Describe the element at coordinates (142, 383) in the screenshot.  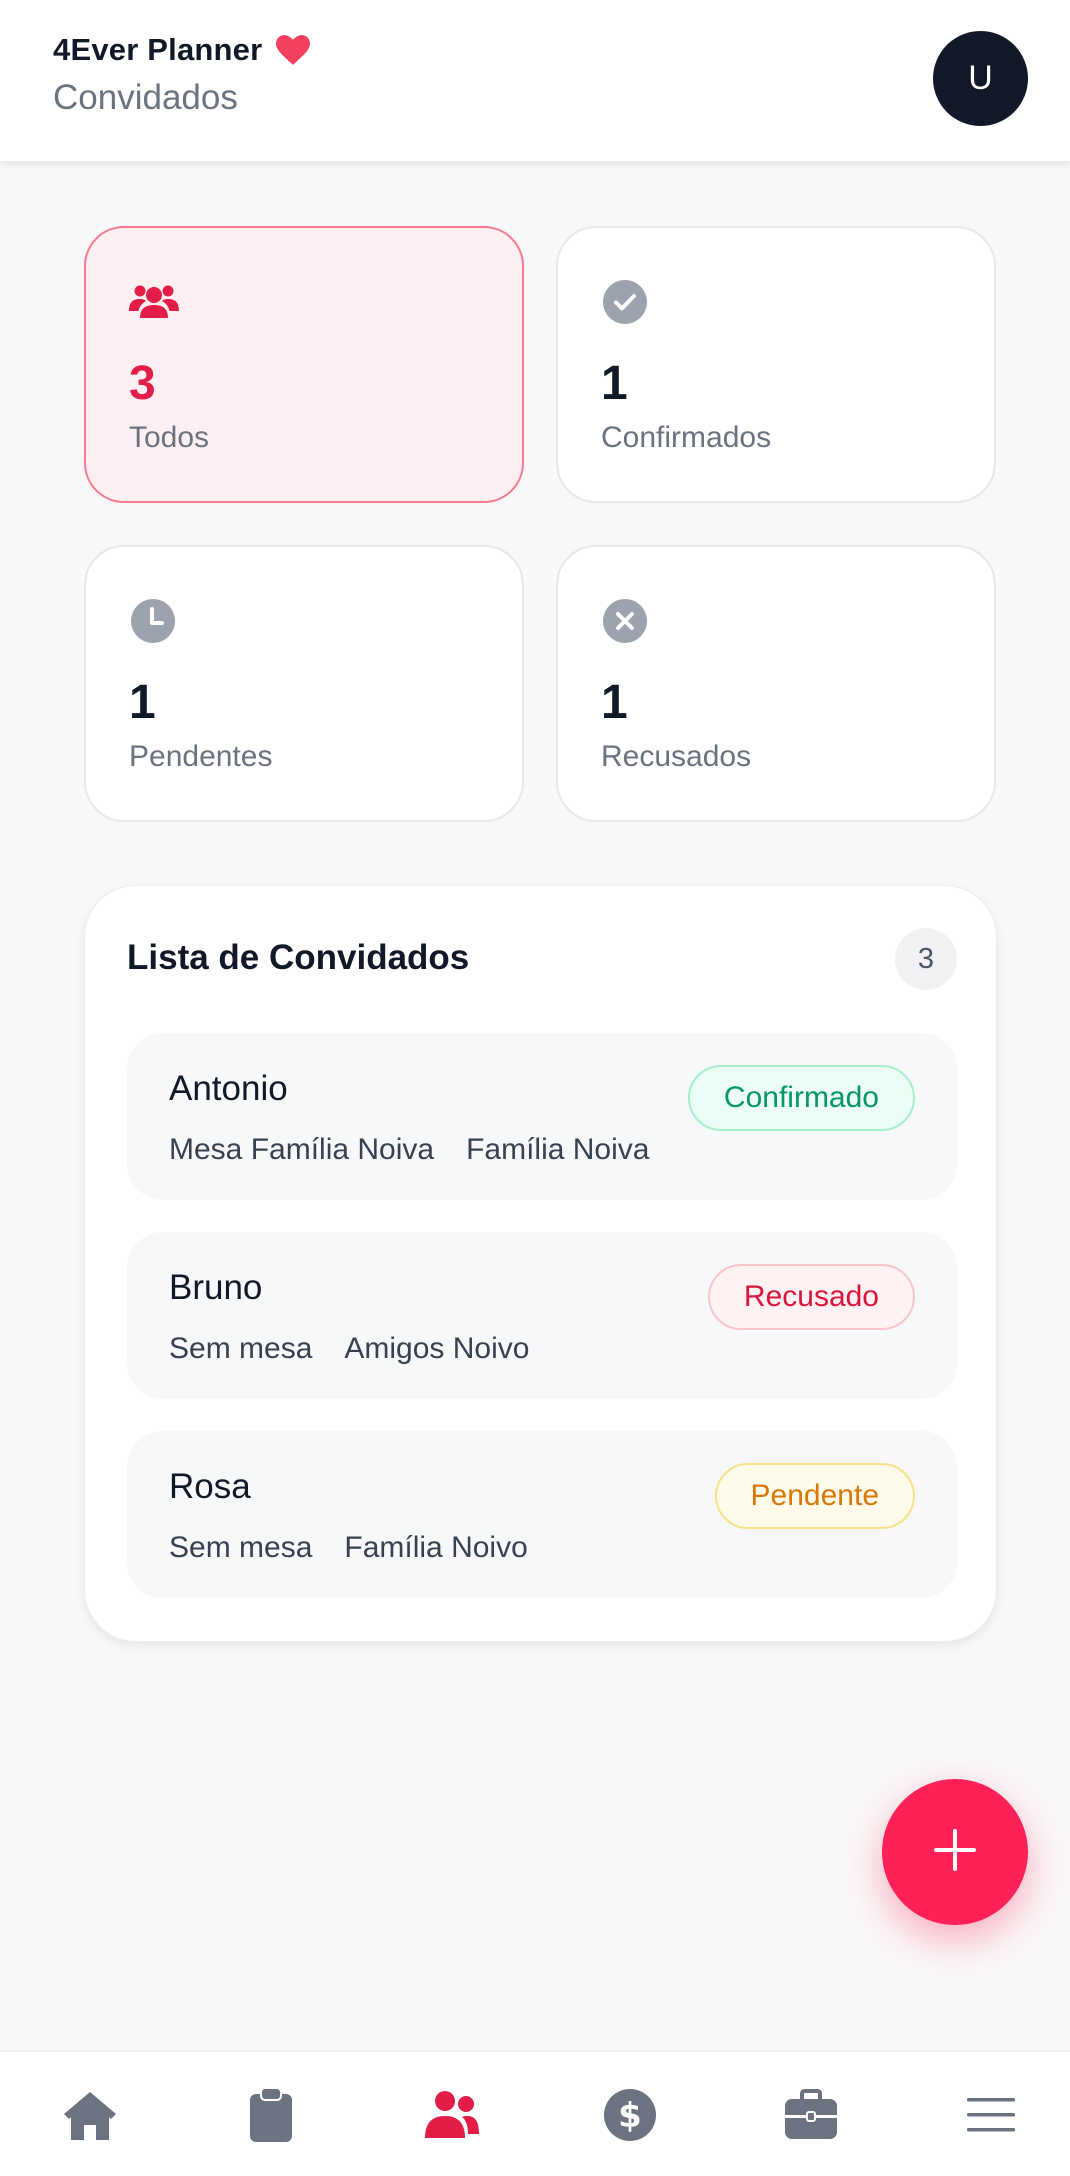
I see `stat-value: 3` at that location.